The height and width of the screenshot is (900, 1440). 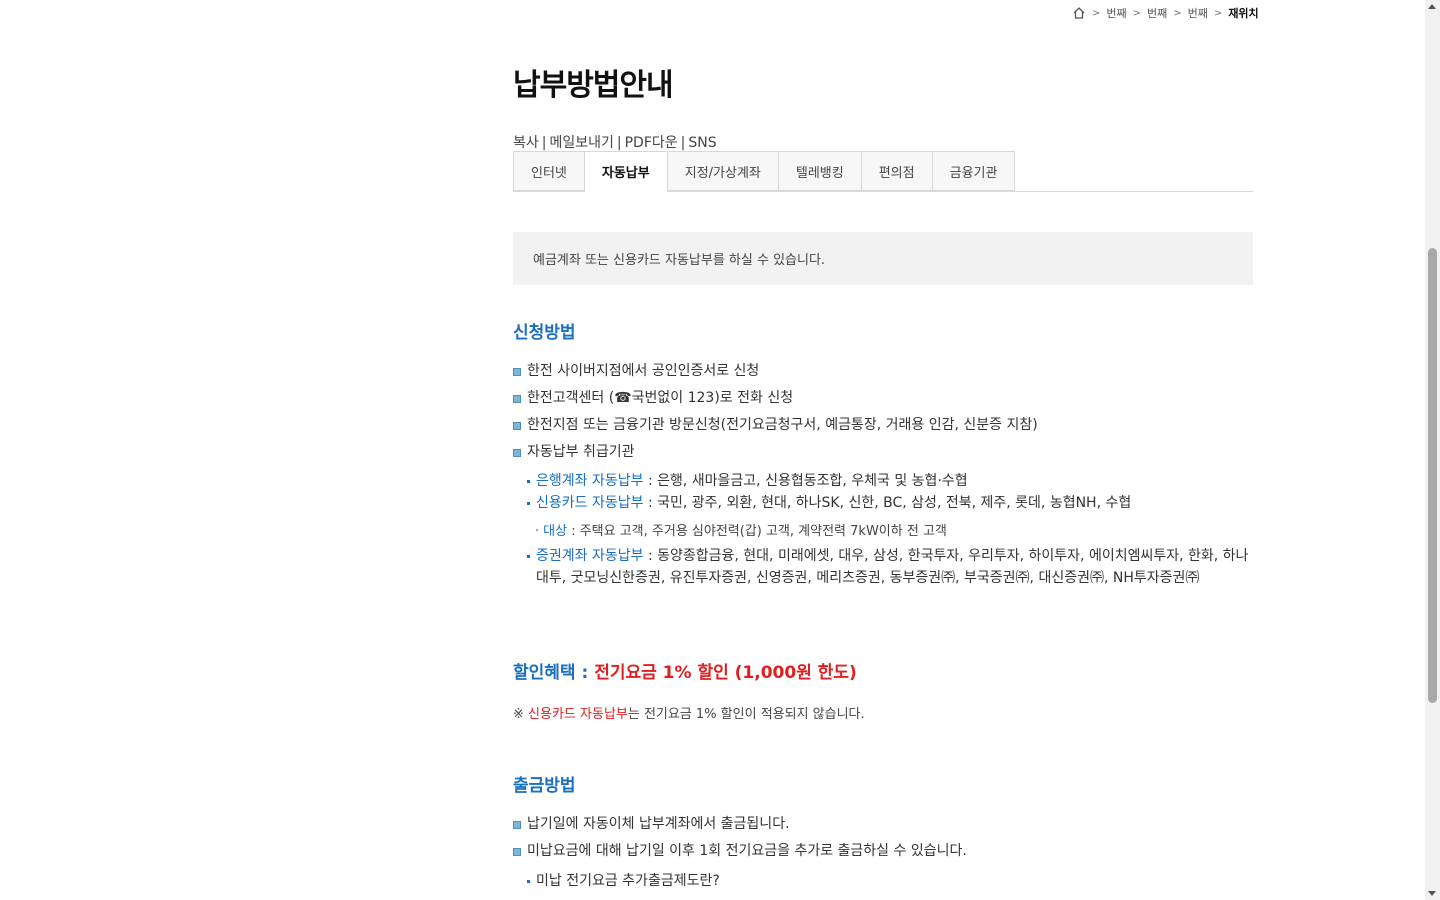 I want to click on home-icon, so click(x=1079, y=13).